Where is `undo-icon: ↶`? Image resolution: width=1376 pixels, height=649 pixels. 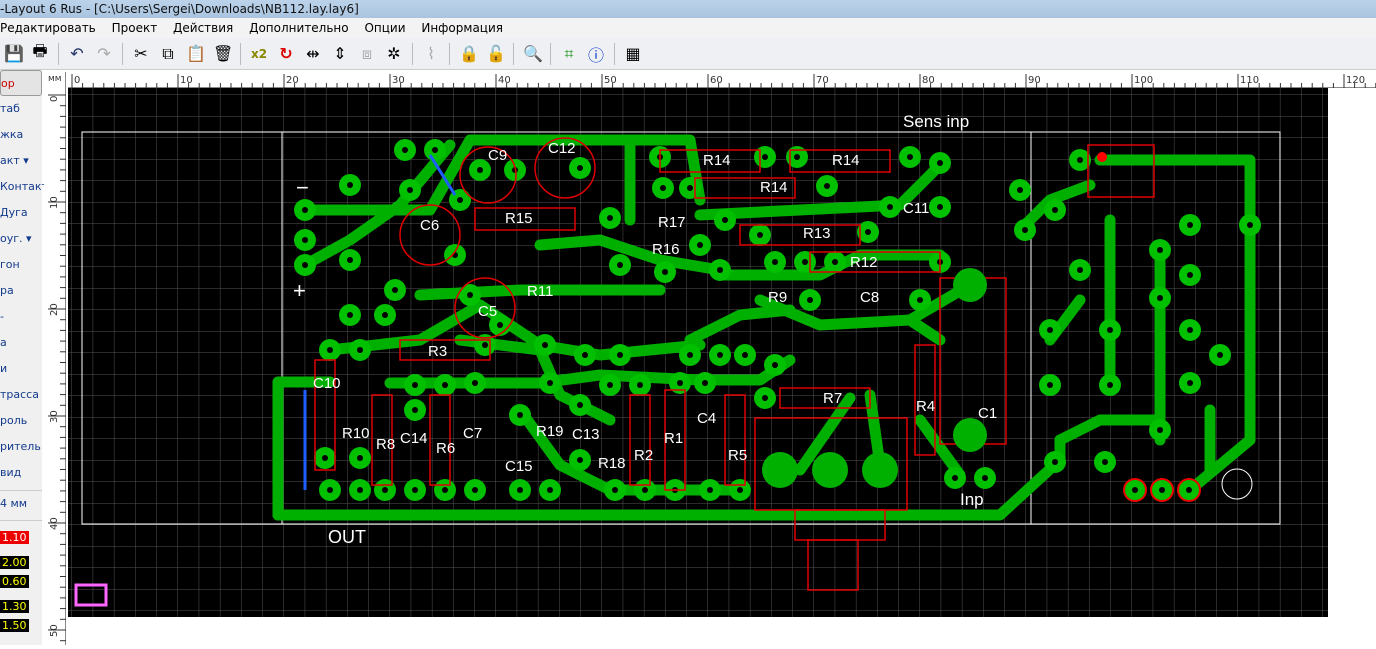
undo-icon: ↶ is located at coordinates (77, 53).